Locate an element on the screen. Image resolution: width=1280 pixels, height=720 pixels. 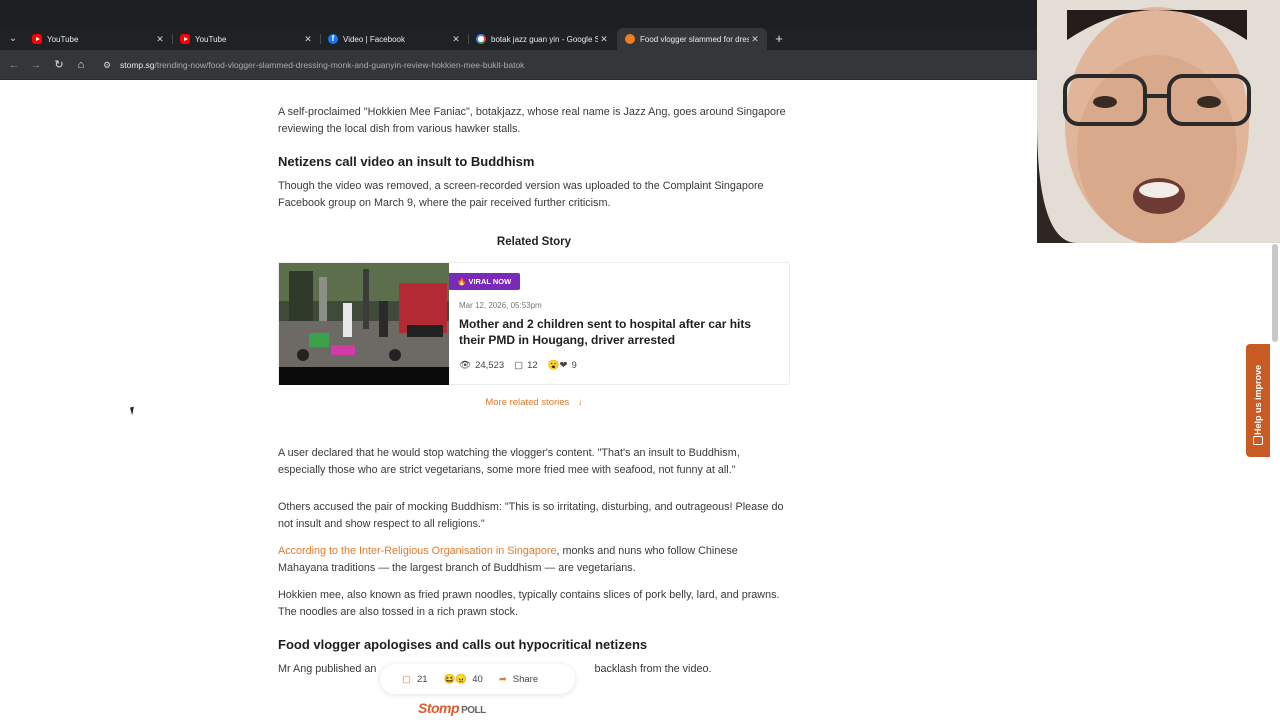
google-icon is located at coordinates (481, 39).